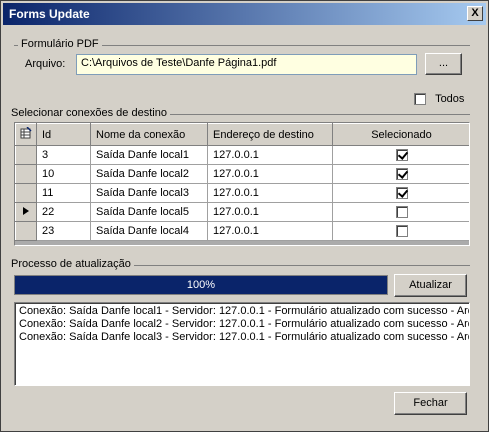  I want to click on pdf-form-group-label: Formulário PDF, so click(60, 44).